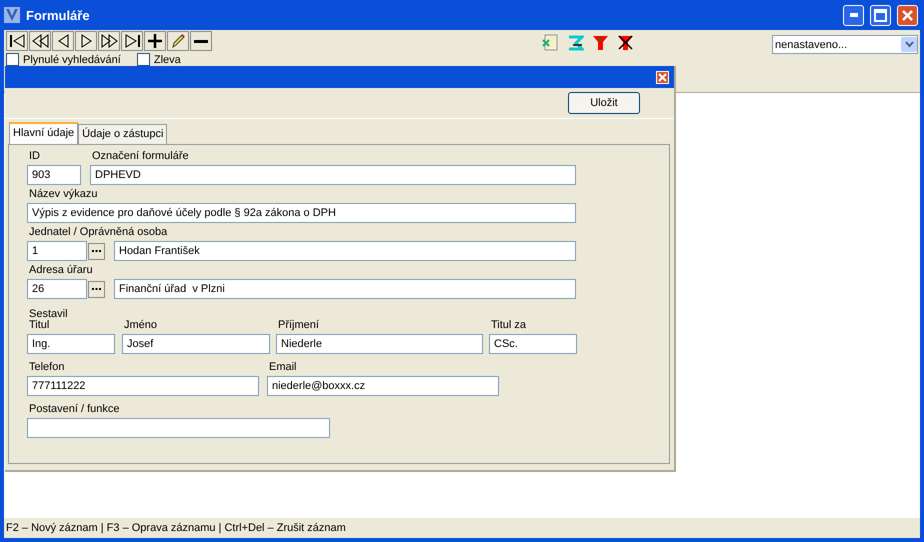 This screenshot has width=924, height=542. What do you see at coordinates (123, 134) in the screenshot?
I see `tab: Údaje o zástupci` at bounding box center [123, 134].